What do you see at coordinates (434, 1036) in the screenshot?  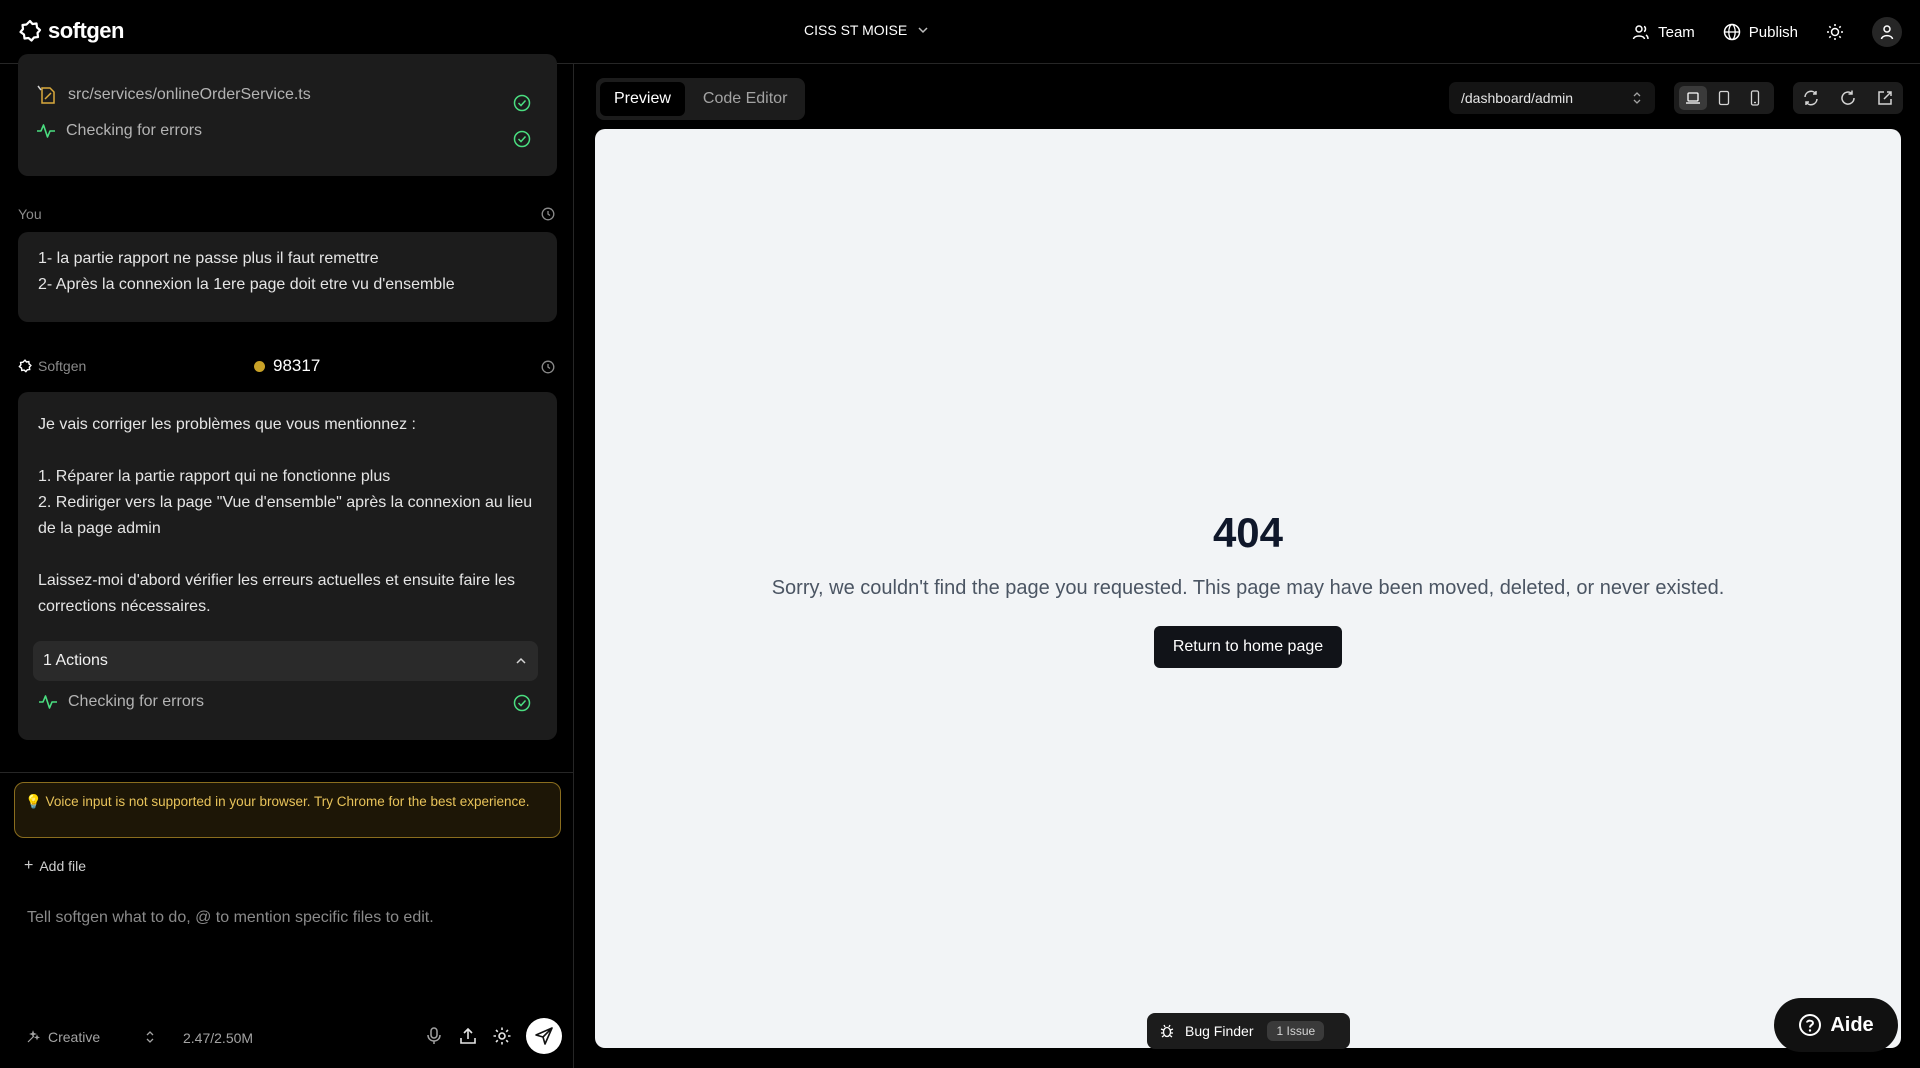 I see `microphone-icon` at bounding box center [434, 1036].